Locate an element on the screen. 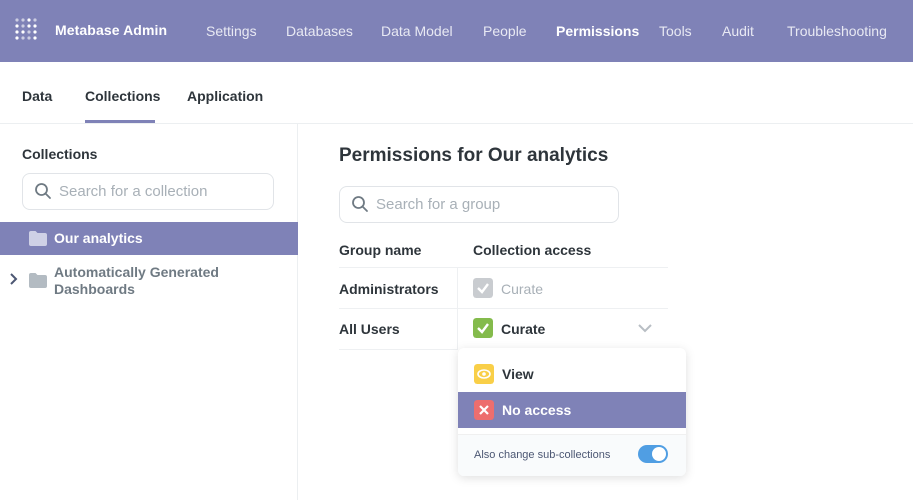  sub-collections-label: Also change sub-collections is located at coordinates (542, 455).